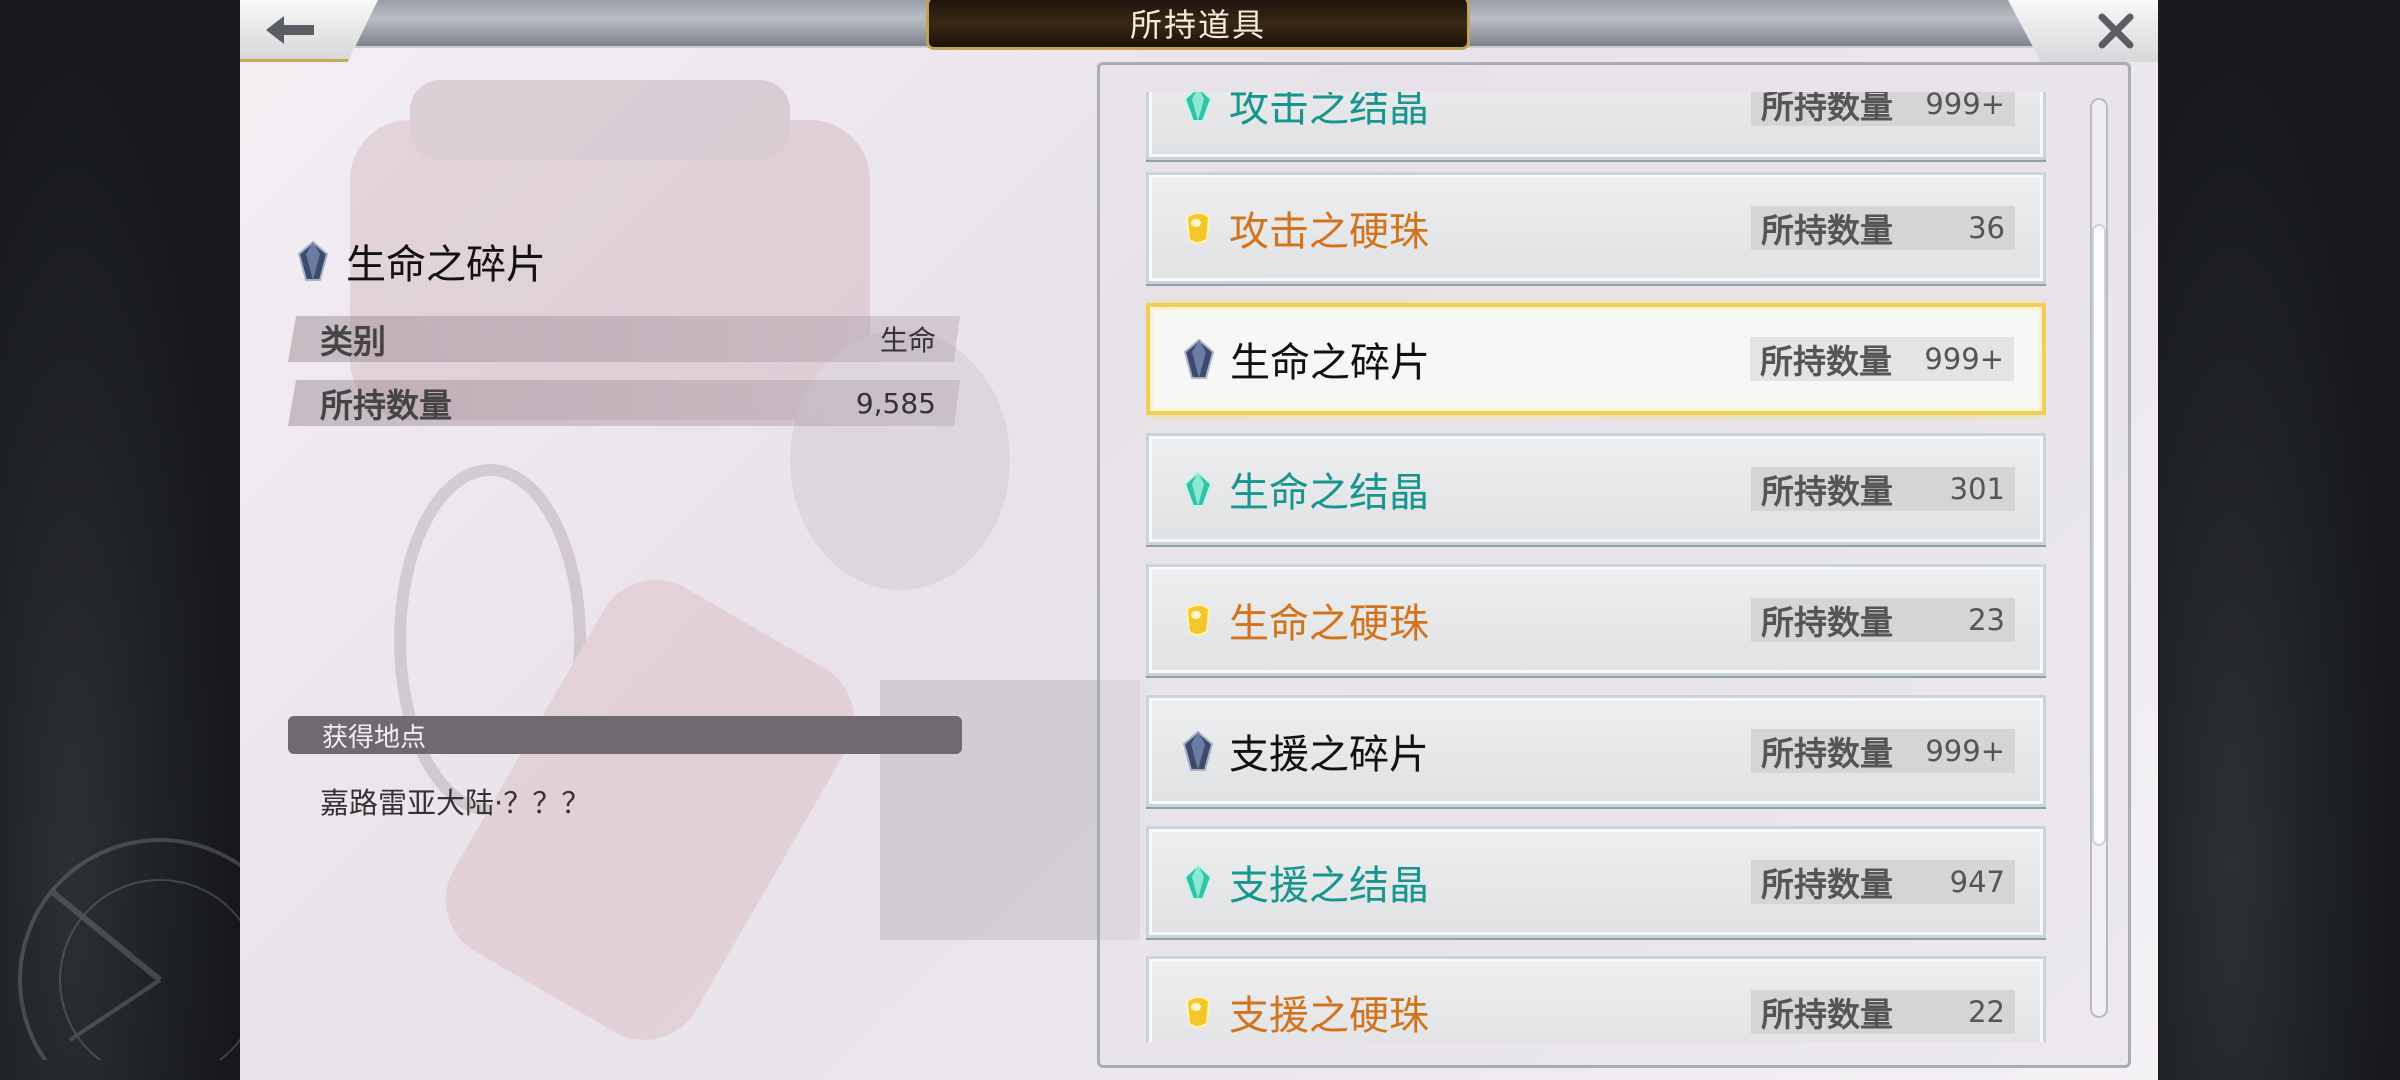 This screenshot has height=1080, width=2400. I want to click on list-item: 生命之硬珠 所持数量 23, so click(1596, 620).